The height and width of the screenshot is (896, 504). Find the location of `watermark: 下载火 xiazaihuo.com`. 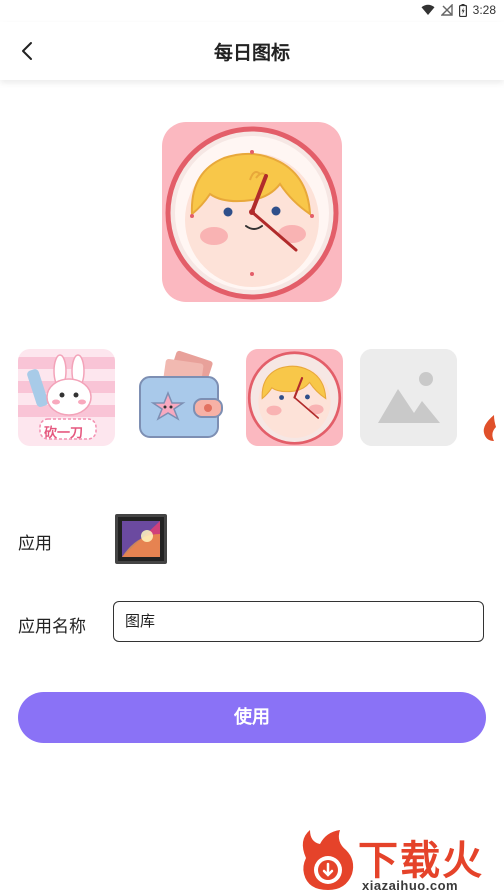

watermark: 下载火 xiazaihuo.com is located at coordinates (400, 862).